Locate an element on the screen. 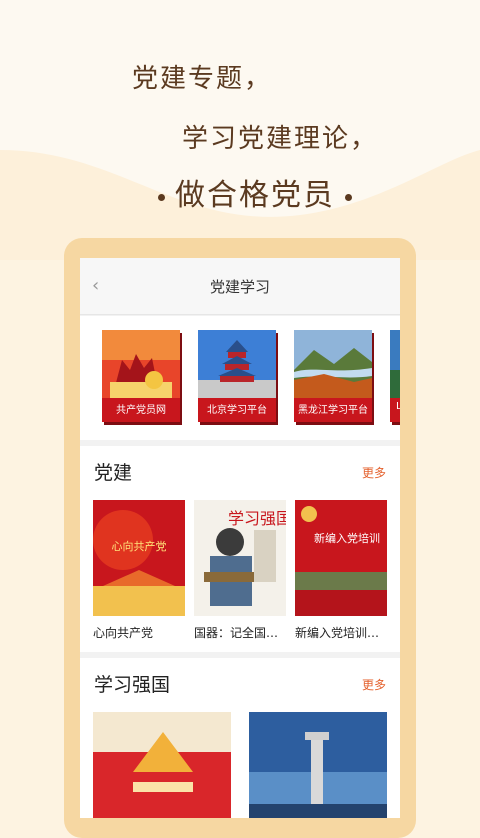 This screenshot has width=480, height=838. platform-card-heilongjiang: 黑龙江学习平台 is located at coordinates (333, 376).